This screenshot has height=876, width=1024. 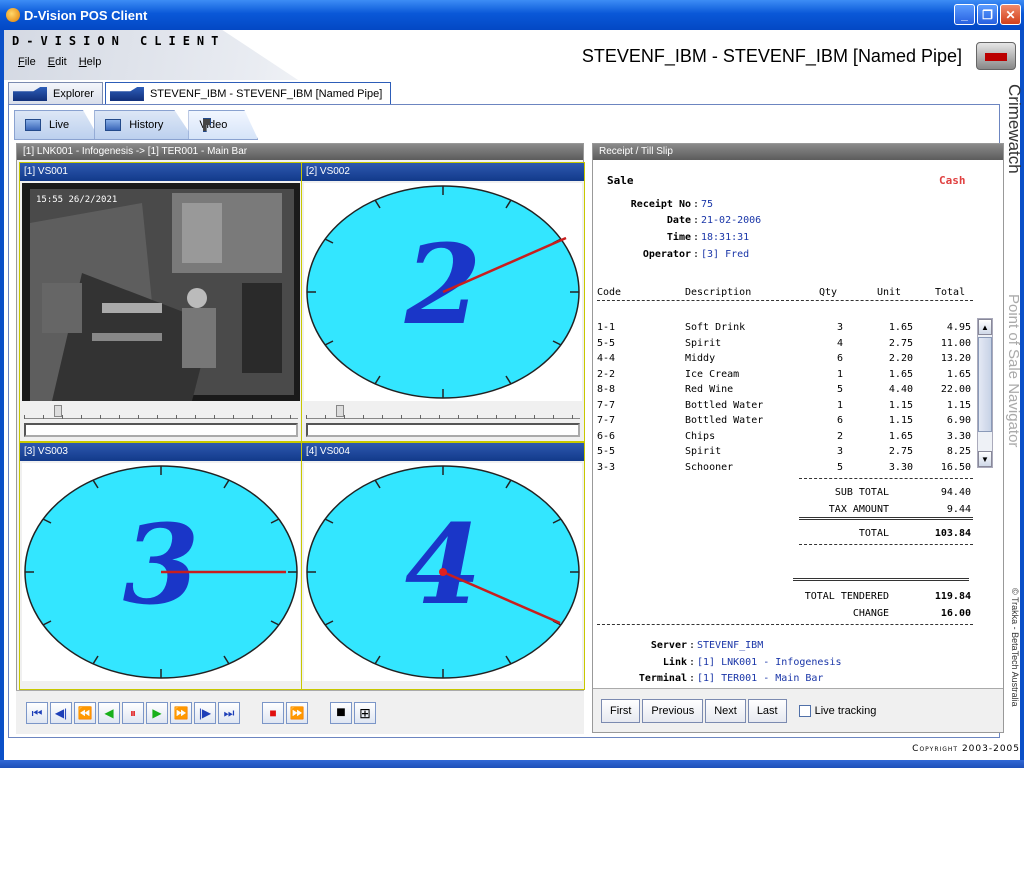 What do you see at coordinates (839, 358) in the screenshot?
I see `item-qty: 6` at bounding box center [839, 358].